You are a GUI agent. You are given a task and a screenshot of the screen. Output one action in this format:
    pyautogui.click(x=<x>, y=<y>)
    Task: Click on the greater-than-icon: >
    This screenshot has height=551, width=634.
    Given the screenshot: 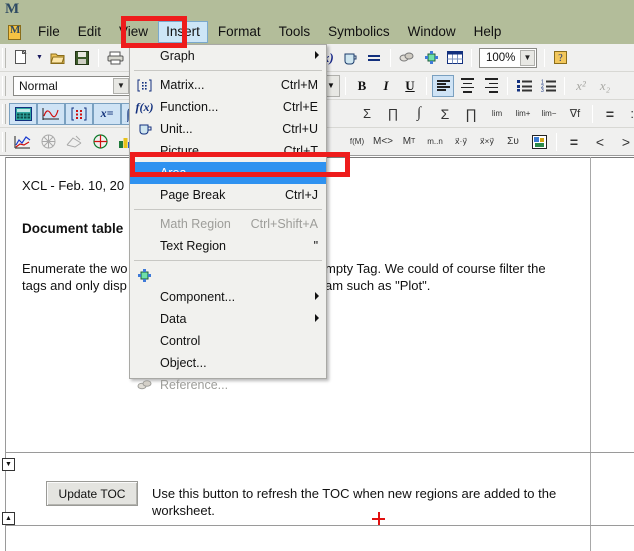 What is the action you would take?
    pyautogui.click(x=624, y=142)
    